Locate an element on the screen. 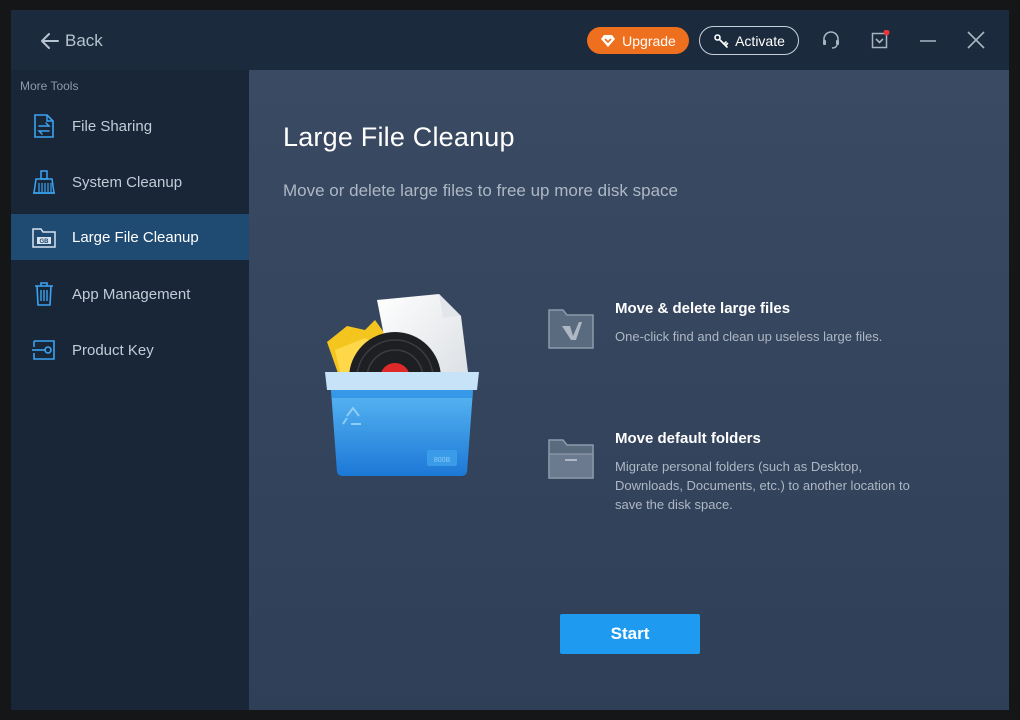  feature-title: Move & delete large files is located at coordinates (703, 308).